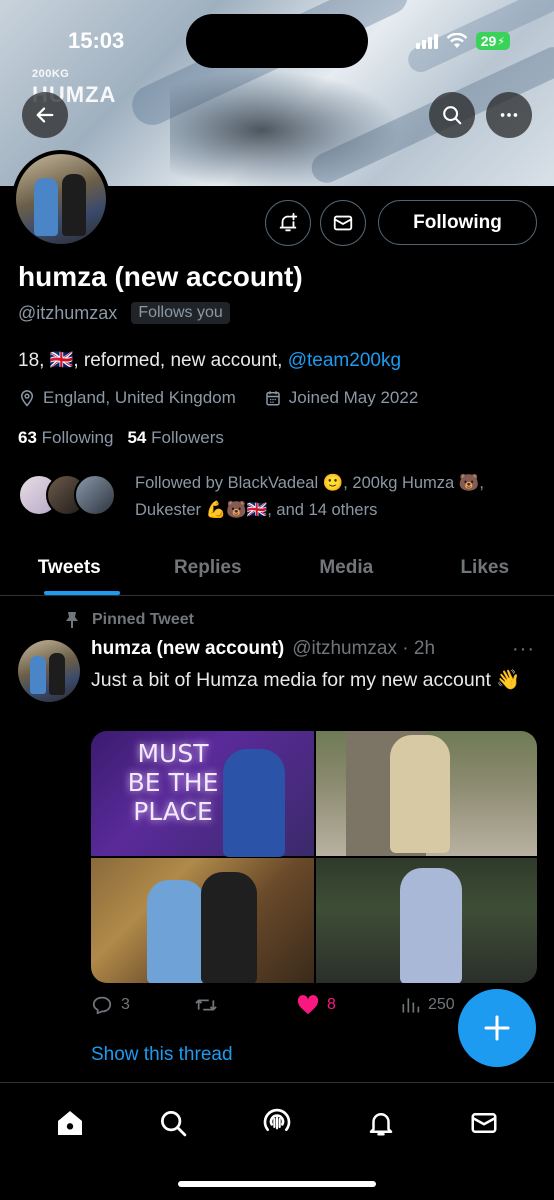 This screenshot has width=554, height=1200. I want to click on tweet-author-handle: @itzhumzax · 2h, so click(364, 648).